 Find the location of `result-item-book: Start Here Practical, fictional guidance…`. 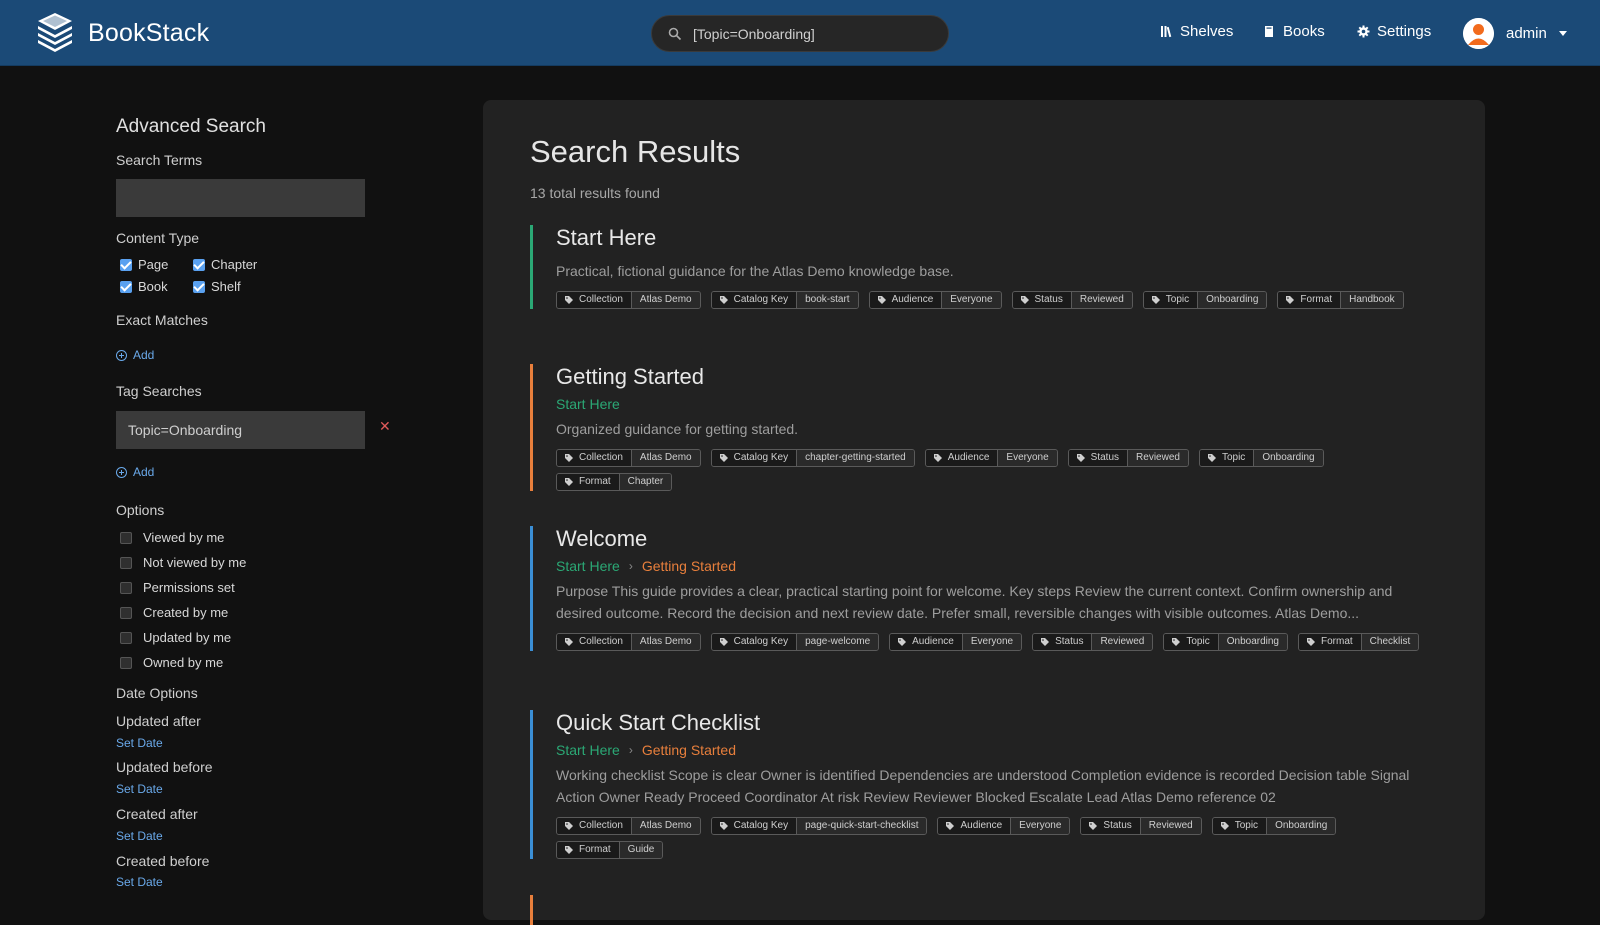

result-item-book: Start Here Practical, fictional guidance… is located at coordinates (985, 267).